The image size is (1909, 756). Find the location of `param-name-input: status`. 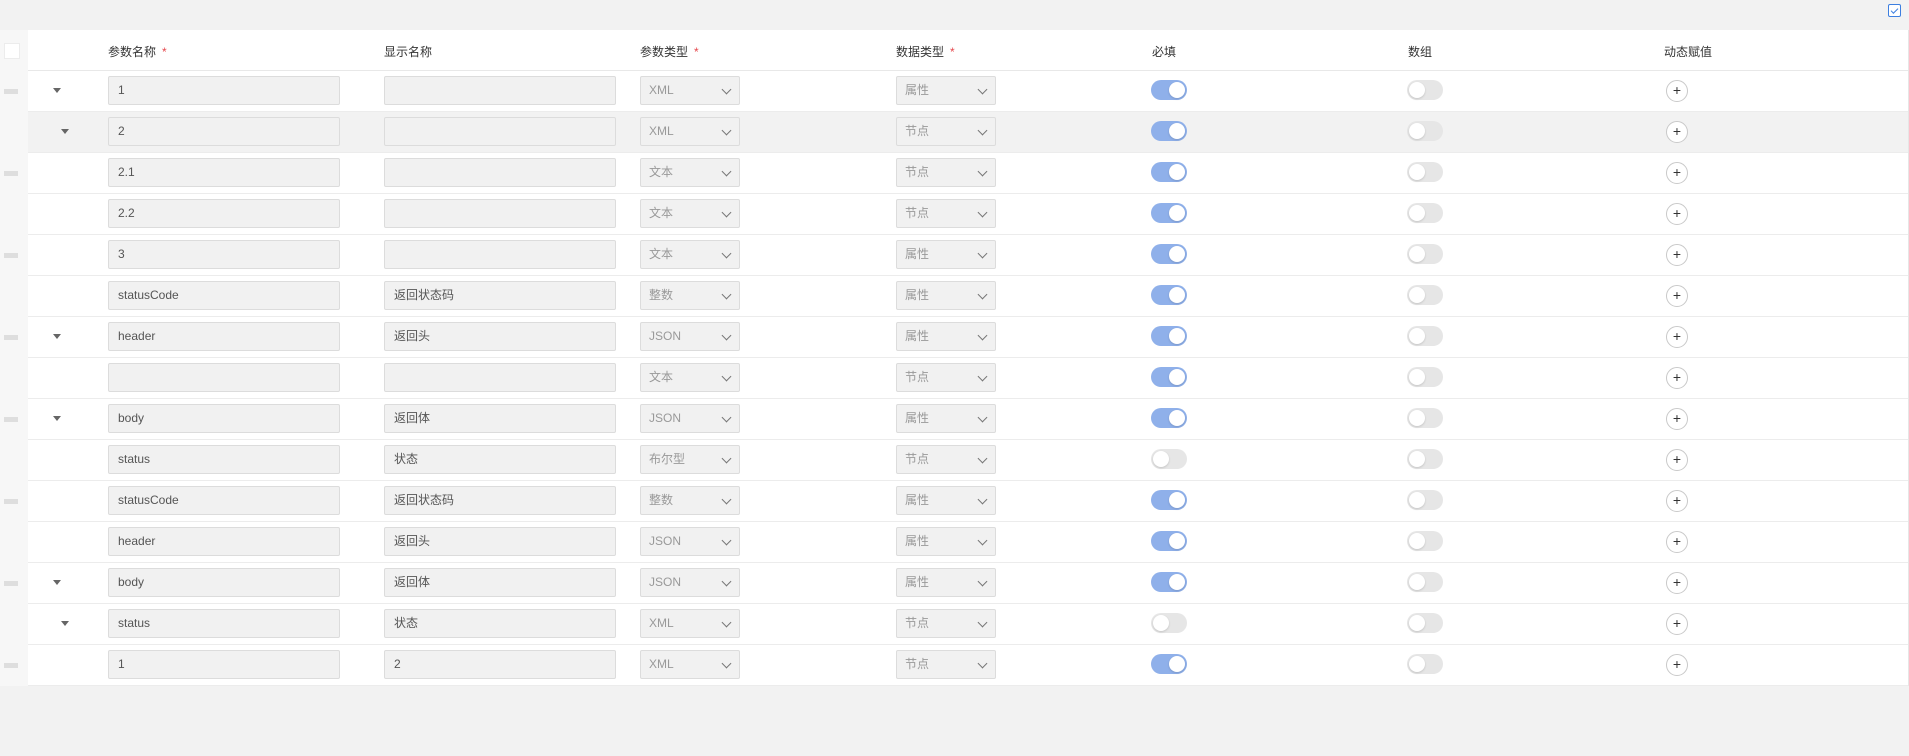

param-name-input: status is located at coordinates (224, 623).